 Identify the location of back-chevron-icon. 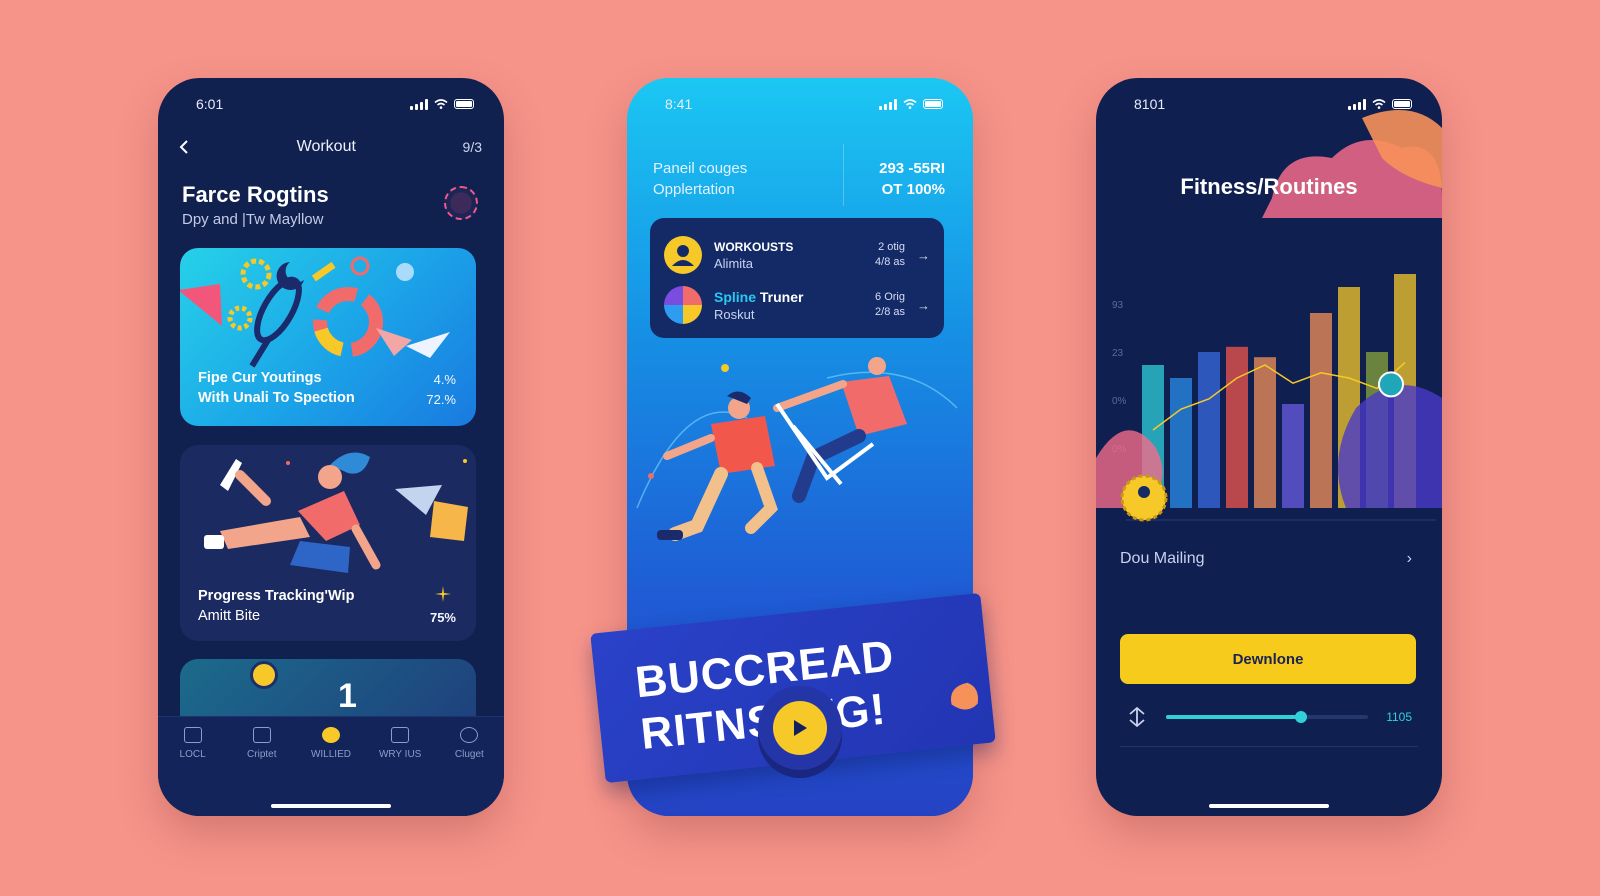
(184, 147).